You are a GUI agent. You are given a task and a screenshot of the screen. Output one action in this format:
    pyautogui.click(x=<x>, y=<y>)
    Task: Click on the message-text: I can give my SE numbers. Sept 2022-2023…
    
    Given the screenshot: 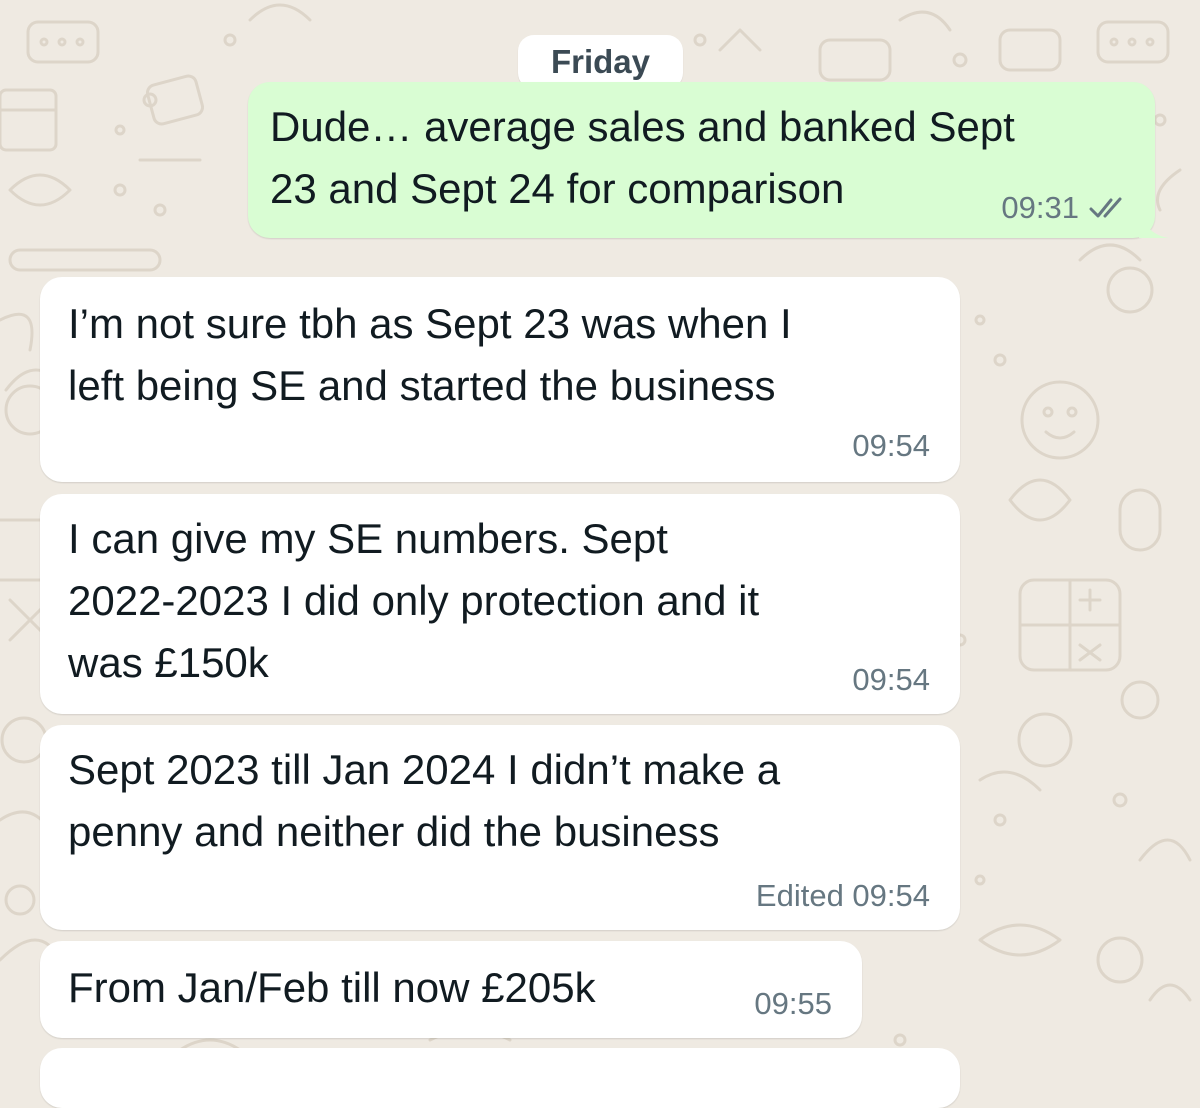 What is the action you would take?
    pyautogui.click(x=414, y=600)
    